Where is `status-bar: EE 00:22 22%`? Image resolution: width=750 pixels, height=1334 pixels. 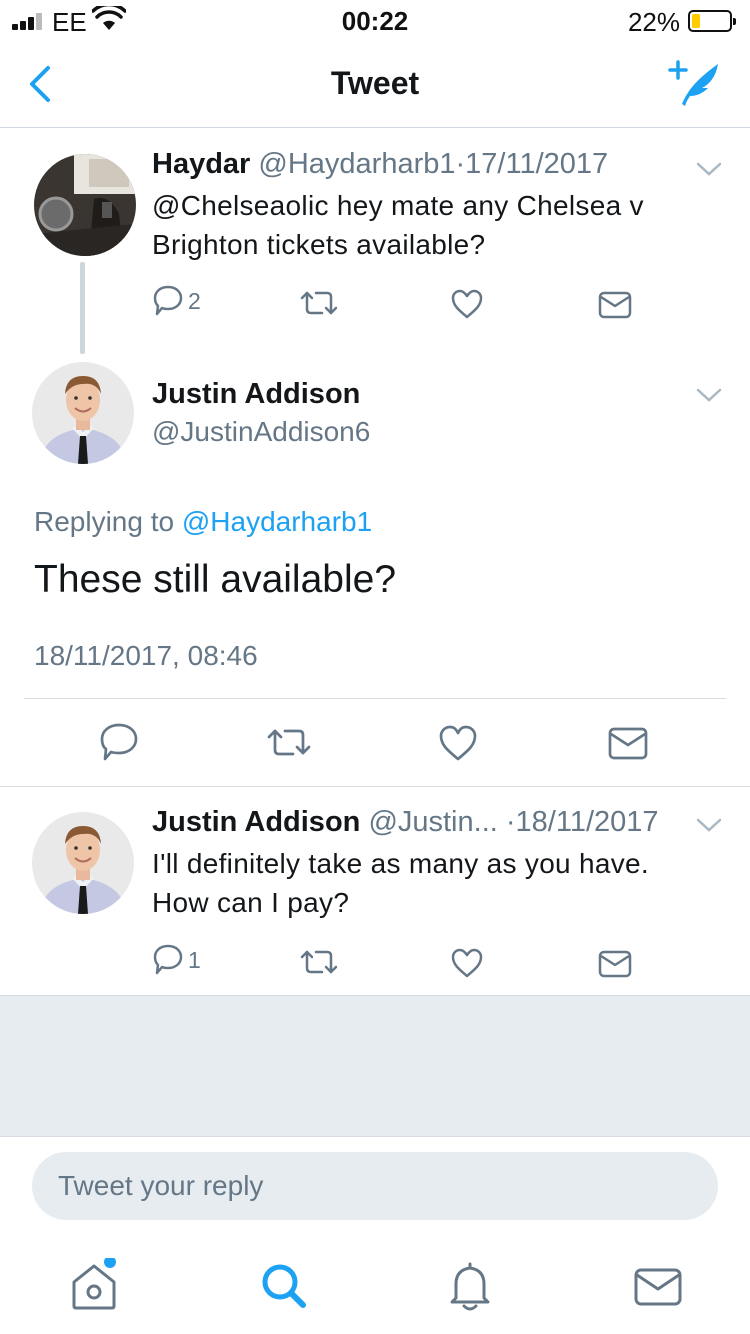
status-bar: EE 00:22 22% is located at coordinates (375, 20).